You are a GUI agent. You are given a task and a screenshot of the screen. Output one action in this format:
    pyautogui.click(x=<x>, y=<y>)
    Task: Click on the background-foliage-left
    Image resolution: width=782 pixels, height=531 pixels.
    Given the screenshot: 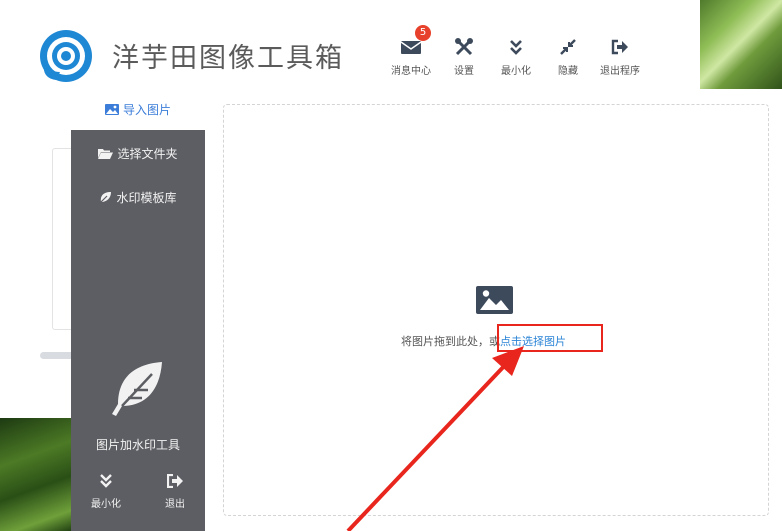 What is the action you would take?
    pyautogui.click(x=36, y=474)
    